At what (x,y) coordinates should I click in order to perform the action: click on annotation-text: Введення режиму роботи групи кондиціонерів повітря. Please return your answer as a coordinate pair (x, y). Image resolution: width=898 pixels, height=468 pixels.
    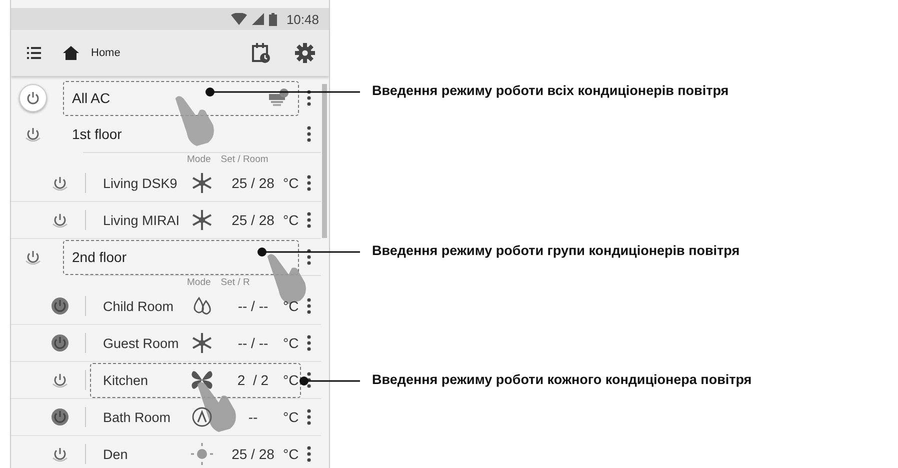
    Looking at the image, I should click on (556, 250).